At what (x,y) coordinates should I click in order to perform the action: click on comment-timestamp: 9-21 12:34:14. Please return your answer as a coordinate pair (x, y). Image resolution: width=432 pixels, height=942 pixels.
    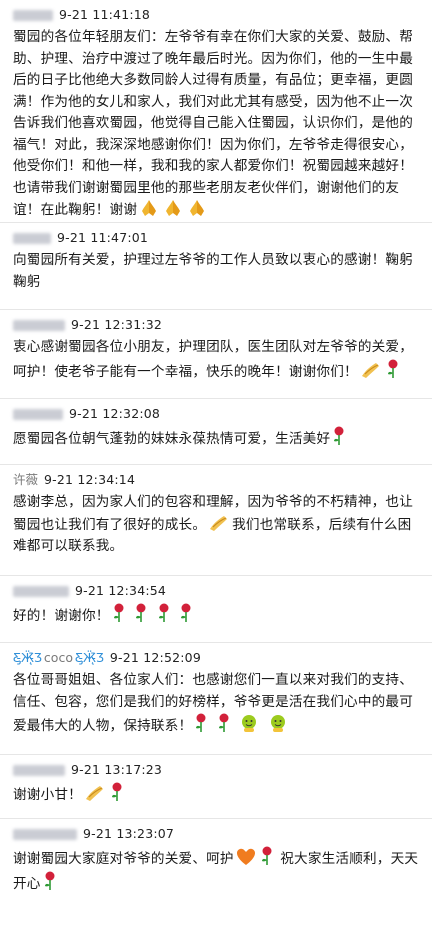
    Looking at the image, I should click on (90, 479).